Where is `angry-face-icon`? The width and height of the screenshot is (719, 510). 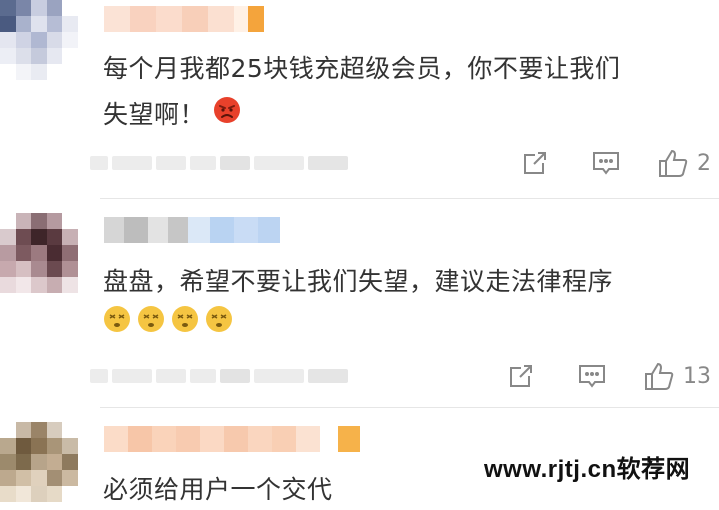 angry-face-icon is located at coordinates (227, 116).